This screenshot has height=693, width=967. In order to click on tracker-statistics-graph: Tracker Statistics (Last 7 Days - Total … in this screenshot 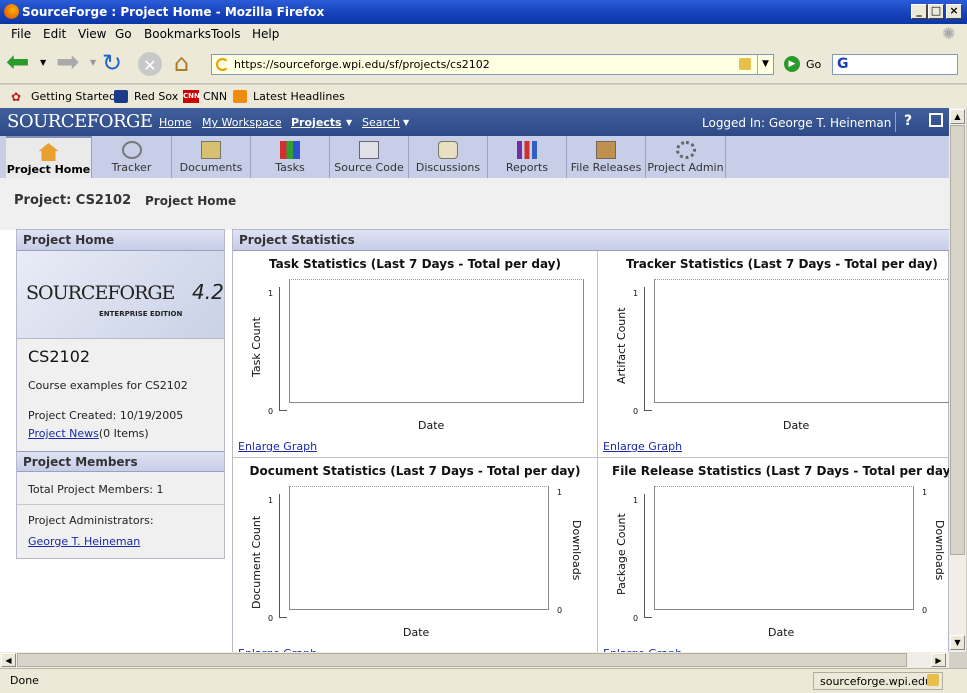, I will do `click(773, 354)`.